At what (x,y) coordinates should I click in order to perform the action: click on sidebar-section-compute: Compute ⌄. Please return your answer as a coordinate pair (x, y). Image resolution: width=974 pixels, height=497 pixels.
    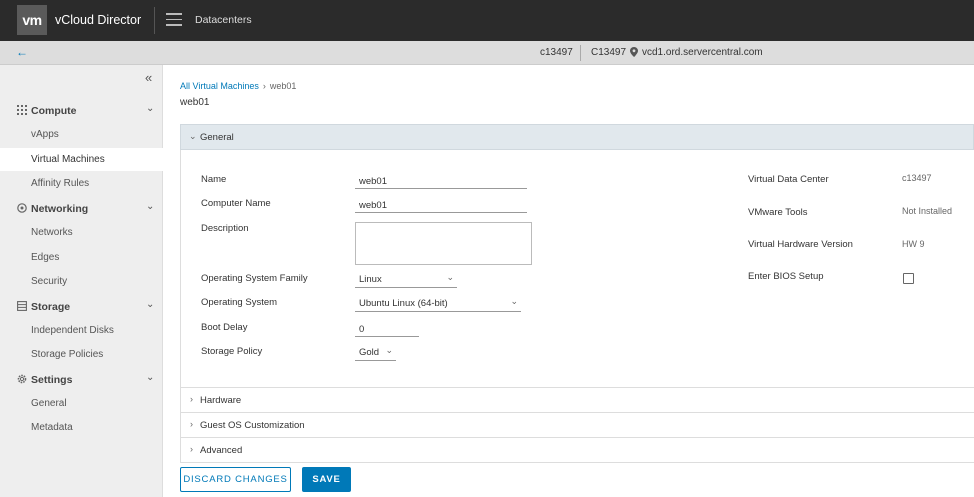
    Looking at the image, I should click on (81, 111).